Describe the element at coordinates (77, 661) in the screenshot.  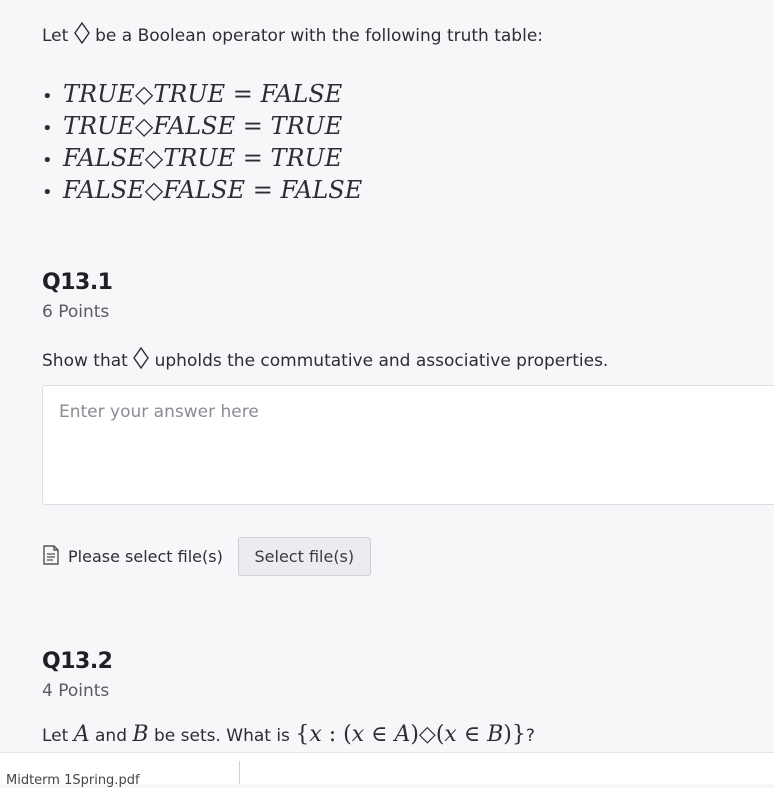
I see `question-title-q13-2: Q13.2` at that location.